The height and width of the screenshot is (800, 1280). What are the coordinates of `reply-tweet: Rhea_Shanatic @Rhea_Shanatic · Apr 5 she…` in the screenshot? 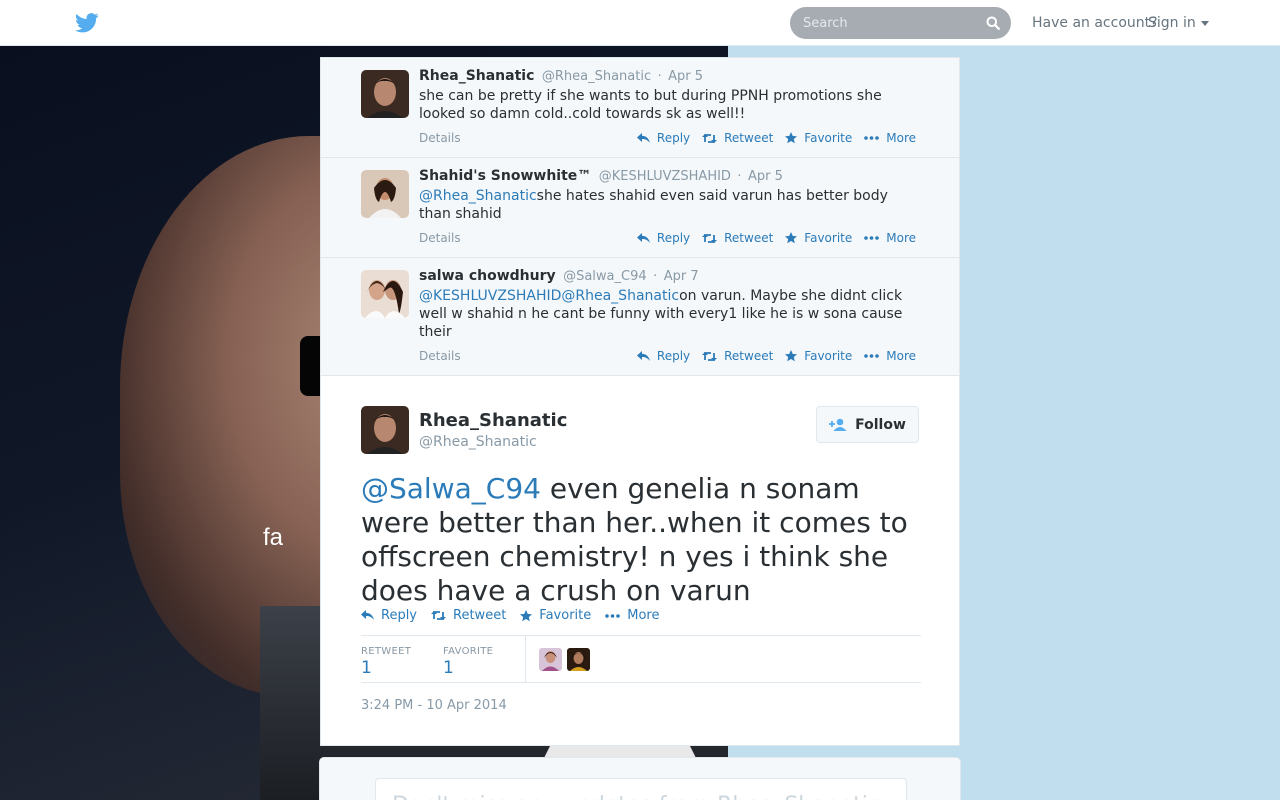 It's located at (640, 108).